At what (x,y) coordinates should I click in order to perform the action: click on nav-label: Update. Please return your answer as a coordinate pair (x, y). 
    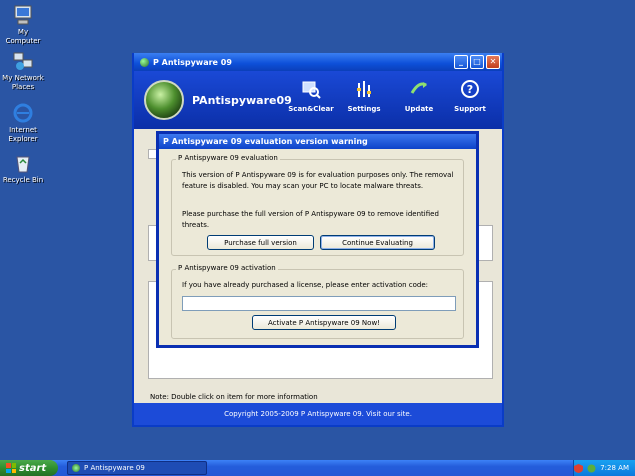
    Looking at the image, I should click on (419, 109).